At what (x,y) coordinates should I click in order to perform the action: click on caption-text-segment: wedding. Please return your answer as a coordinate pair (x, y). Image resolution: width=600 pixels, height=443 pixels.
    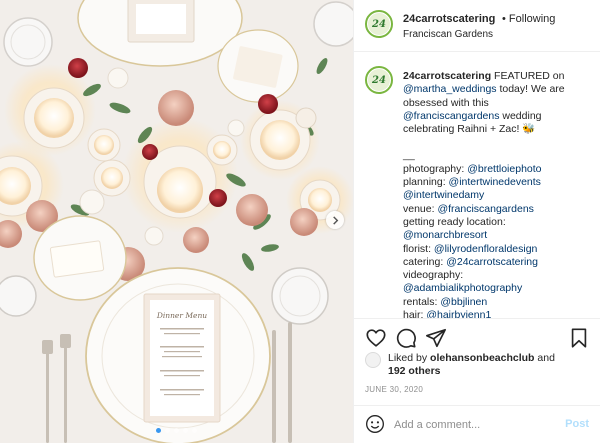
    Looking at the image, I should click on (520, 115).